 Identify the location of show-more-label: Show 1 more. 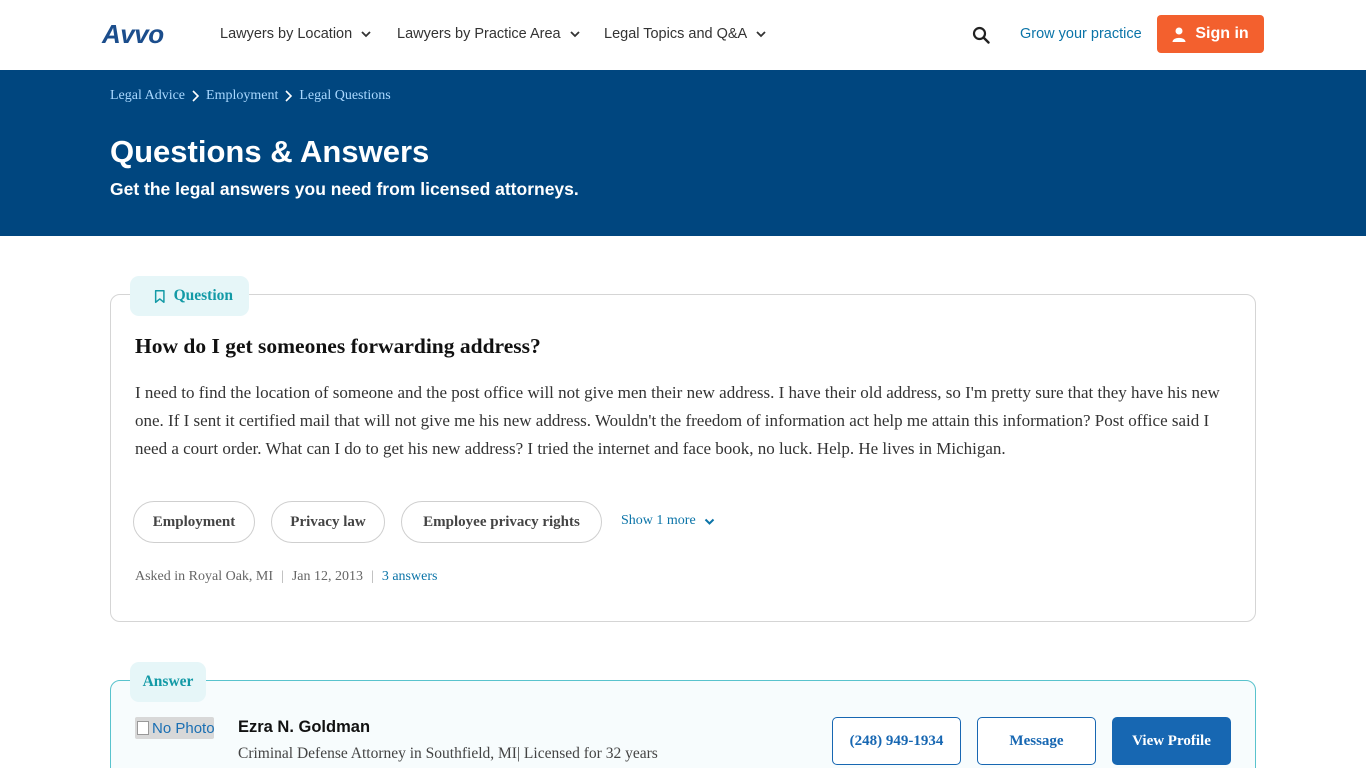
(658, 520).